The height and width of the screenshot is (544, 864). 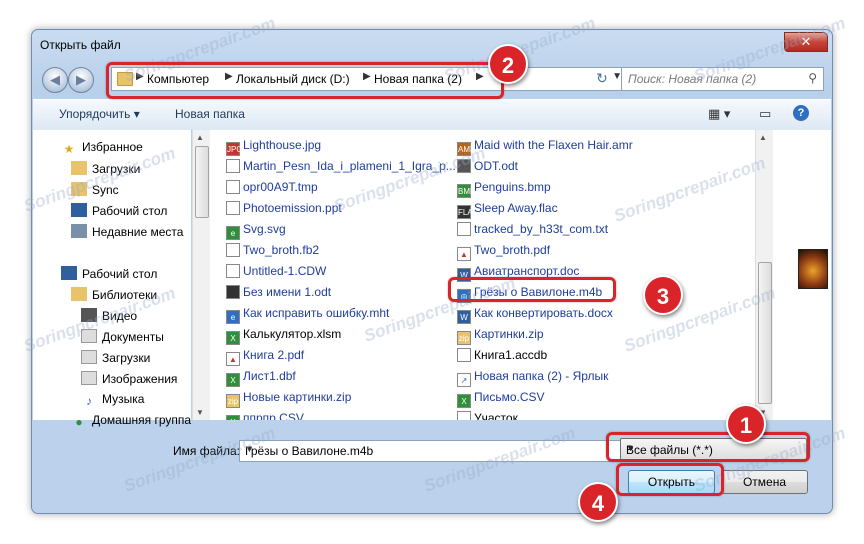 I want to click on file-item: Без имени 1.odt, so click(x=278, y=294).